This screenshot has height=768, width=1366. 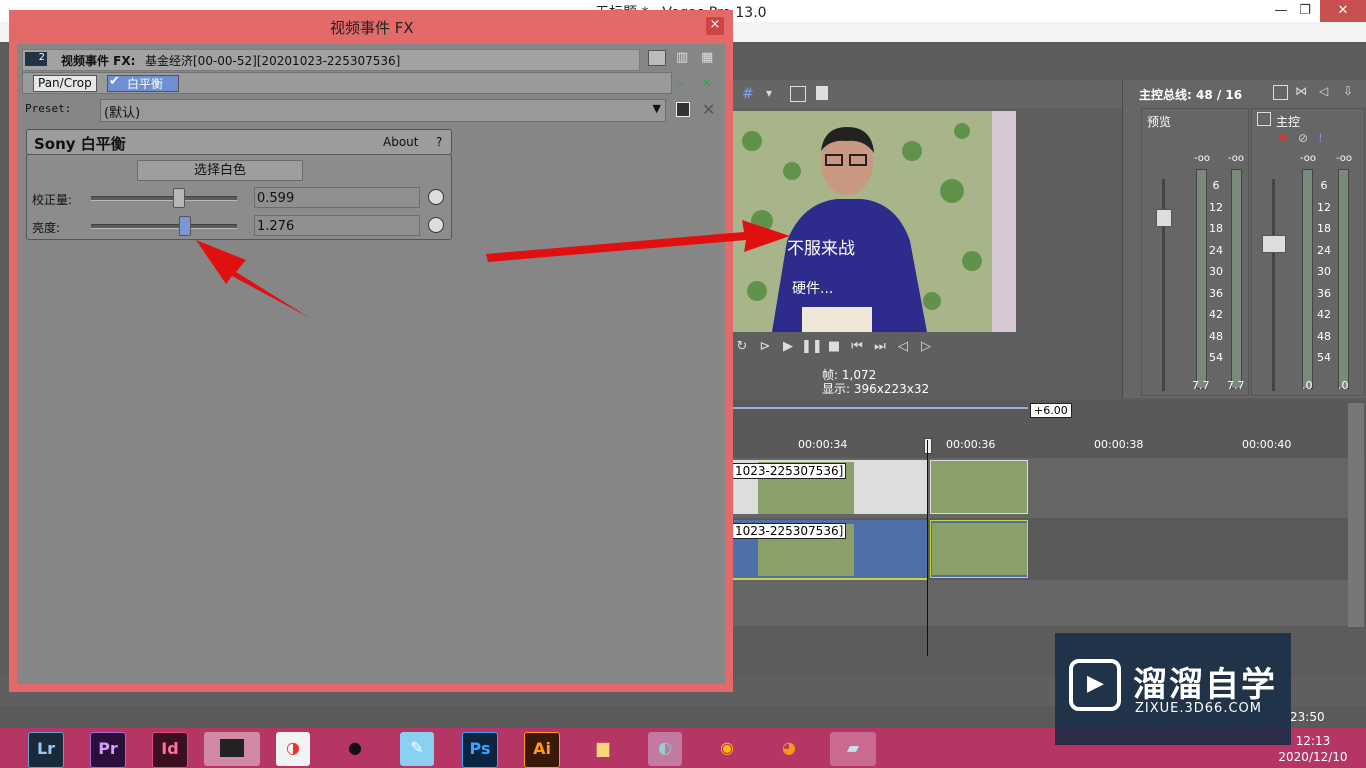 I want to click on arrow-to-slider, so click(x=253, y=279).